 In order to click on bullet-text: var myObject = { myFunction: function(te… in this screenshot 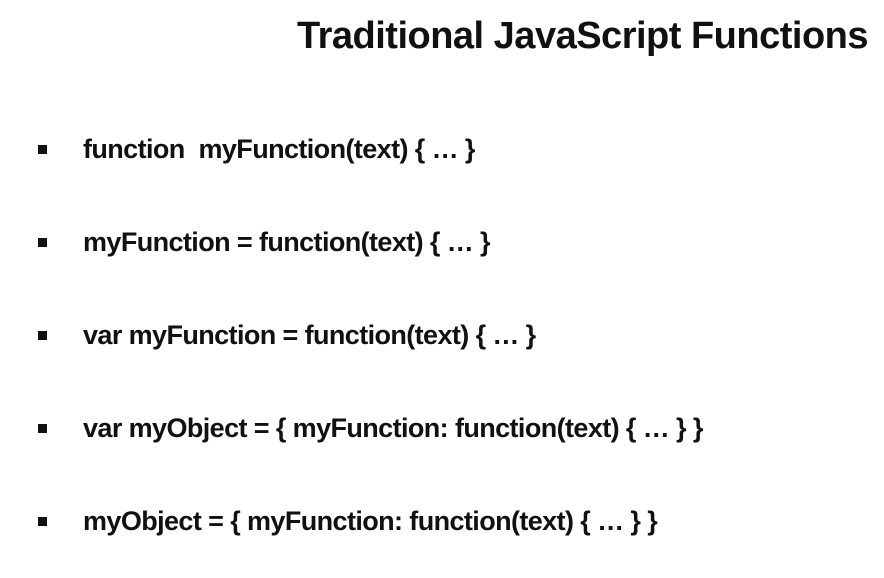, I will do `click(393, 427)`.